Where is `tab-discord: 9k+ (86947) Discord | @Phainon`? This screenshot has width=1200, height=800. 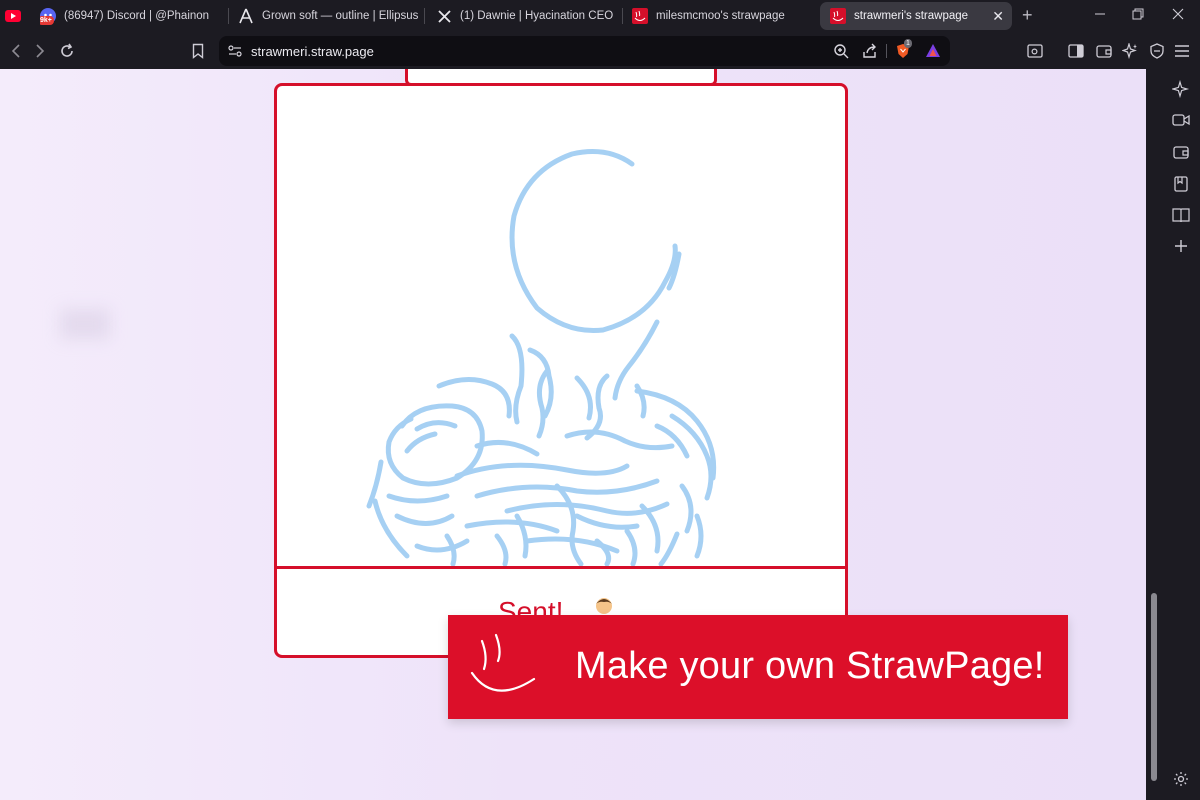
tab-discord: 9k+ (86947) Discord | @Phainon is located at coordinates (131, 16).